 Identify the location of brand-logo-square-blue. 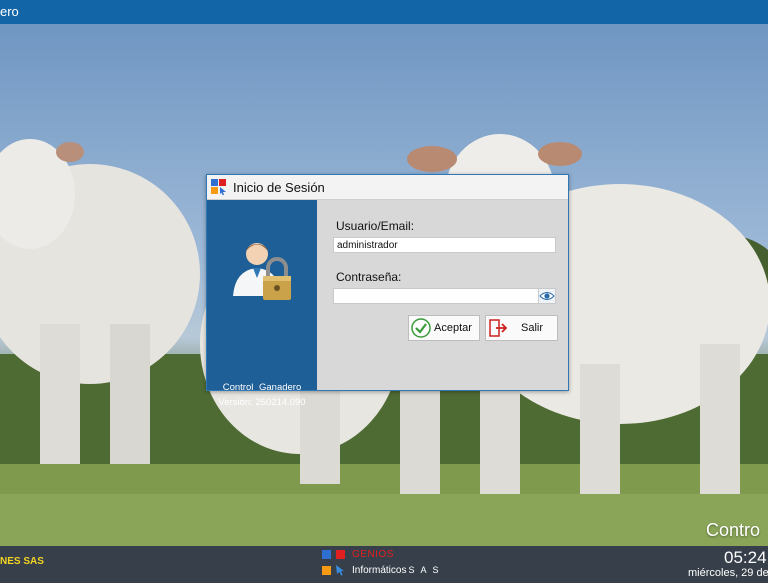
(326, 554).